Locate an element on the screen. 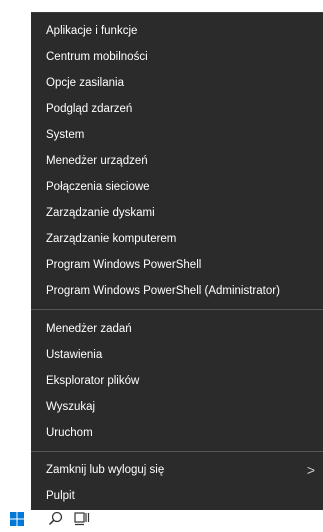 The width and height of the screenshot is (323, 532). menu-item-label: Zarządzanie komputerem is located at coordinates (111, 239).